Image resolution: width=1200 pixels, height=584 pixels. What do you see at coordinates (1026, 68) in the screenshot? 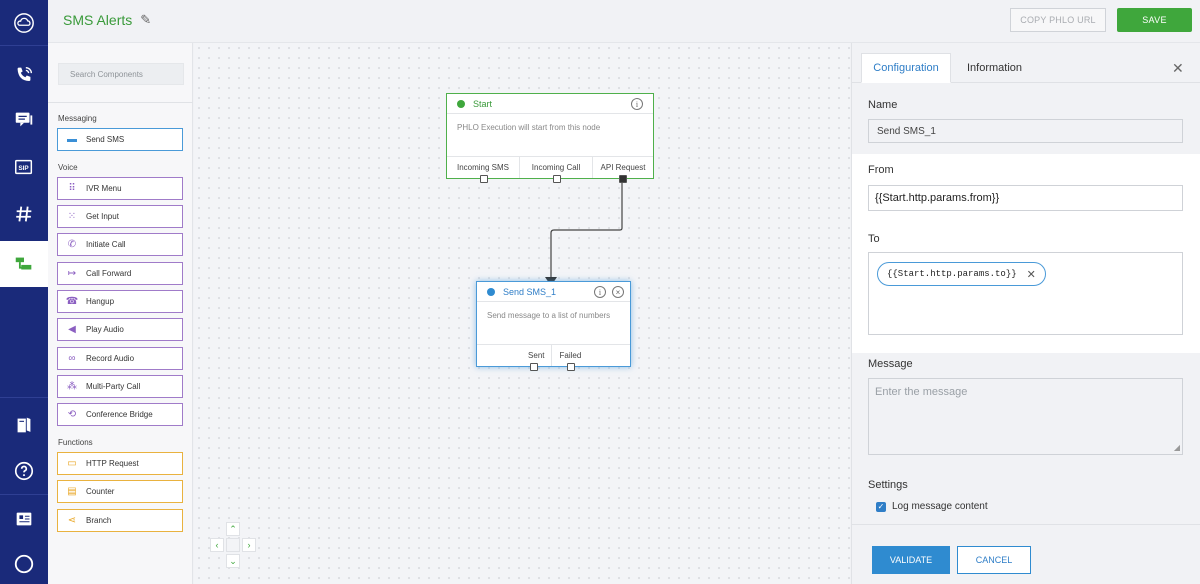
I see `panel-tabs: Configuration Information` at bounding box center [1026, 68].